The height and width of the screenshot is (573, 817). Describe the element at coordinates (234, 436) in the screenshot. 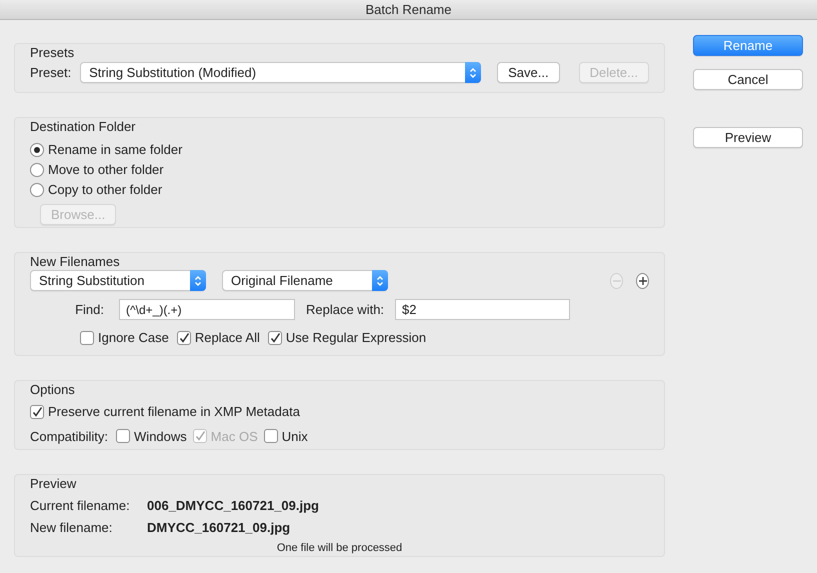

I see `checkbox-label: Mac OS` at that location.